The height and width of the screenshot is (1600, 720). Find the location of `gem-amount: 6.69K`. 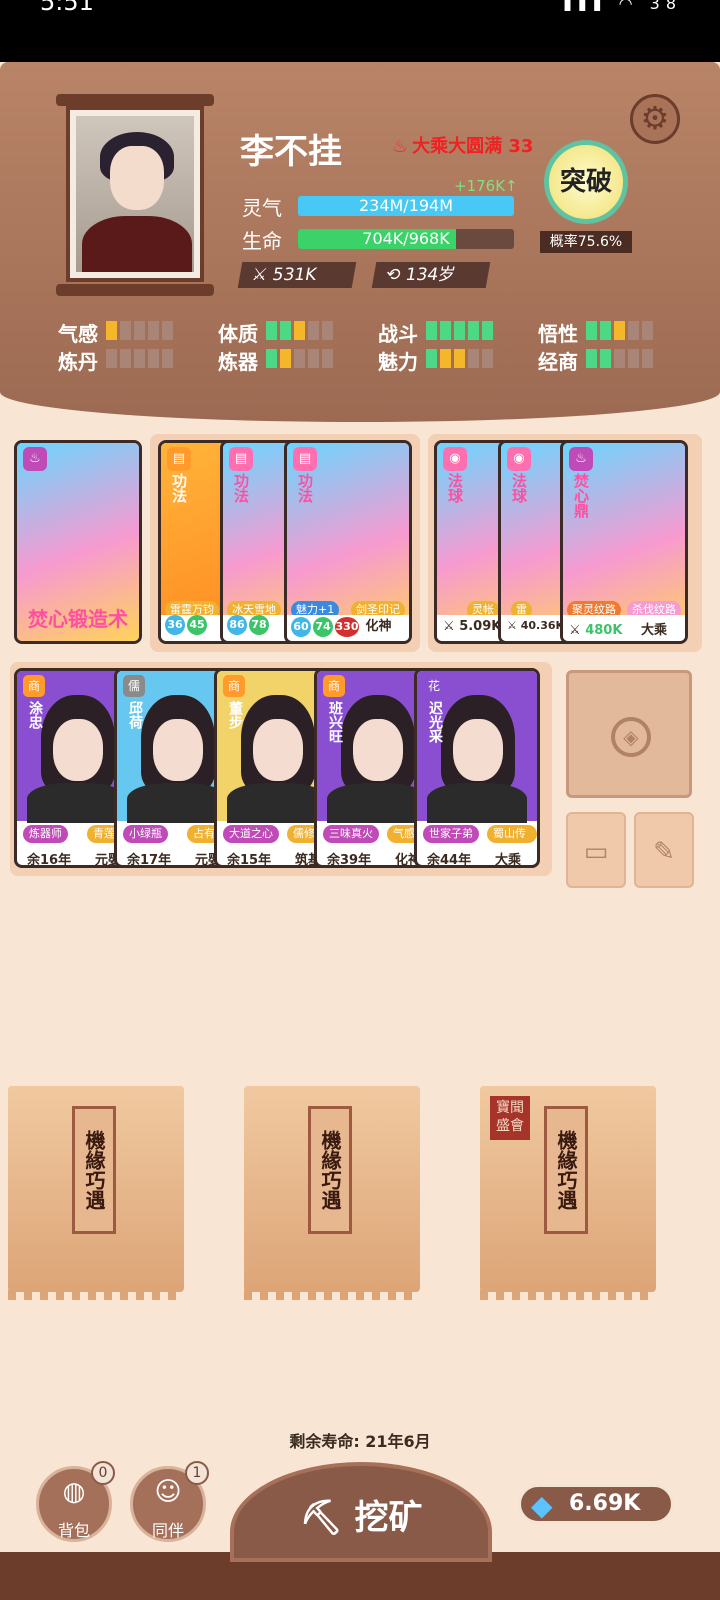

gem-amount: 6.69K is located at coordinates (605, 1503).